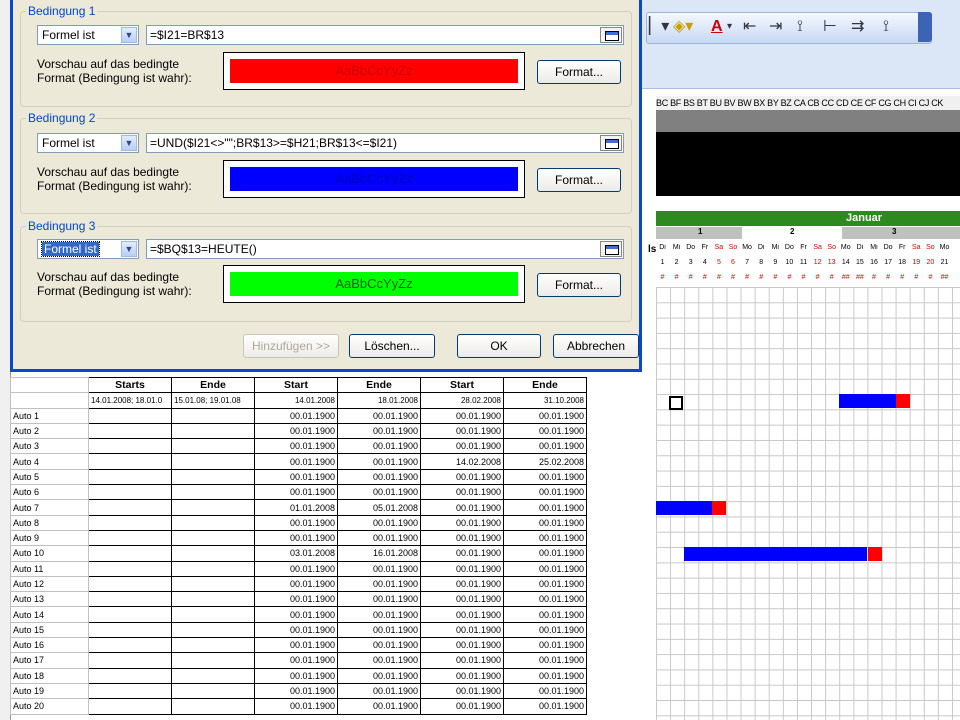 Image resolution: width=960 pixels, height=720 pixels. I want to click on table-cell: Auto 20, so click(49, 706).